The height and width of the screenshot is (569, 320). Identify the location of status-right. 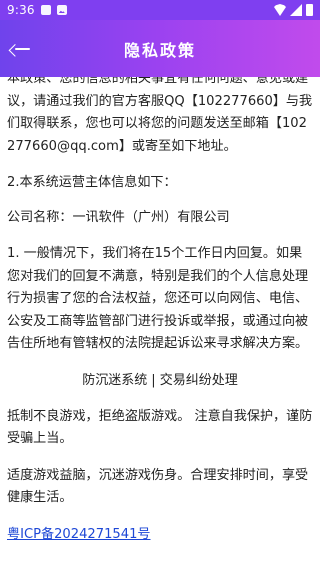
(293, 10).